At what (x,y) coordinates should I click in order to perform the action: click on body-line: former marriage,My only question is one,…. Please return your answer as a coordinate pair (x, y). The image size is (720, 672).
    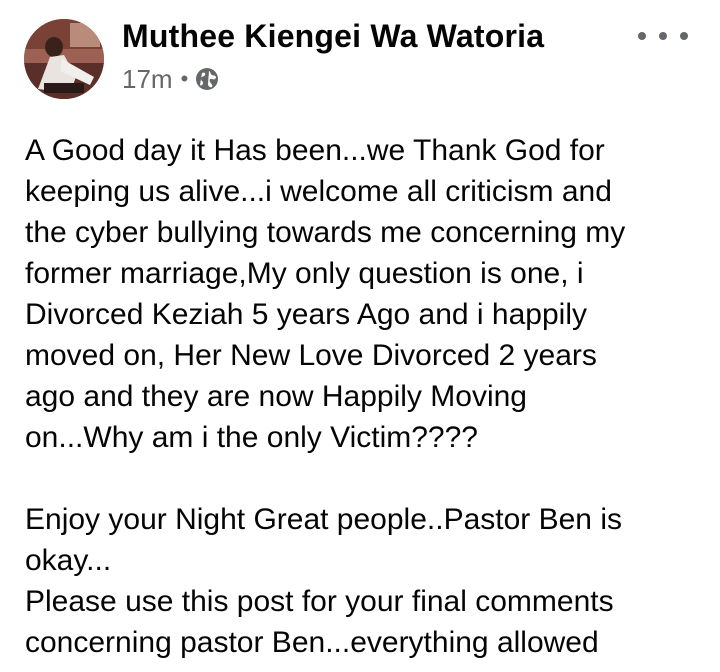
    Looking at the image, I should click on (304, 273).